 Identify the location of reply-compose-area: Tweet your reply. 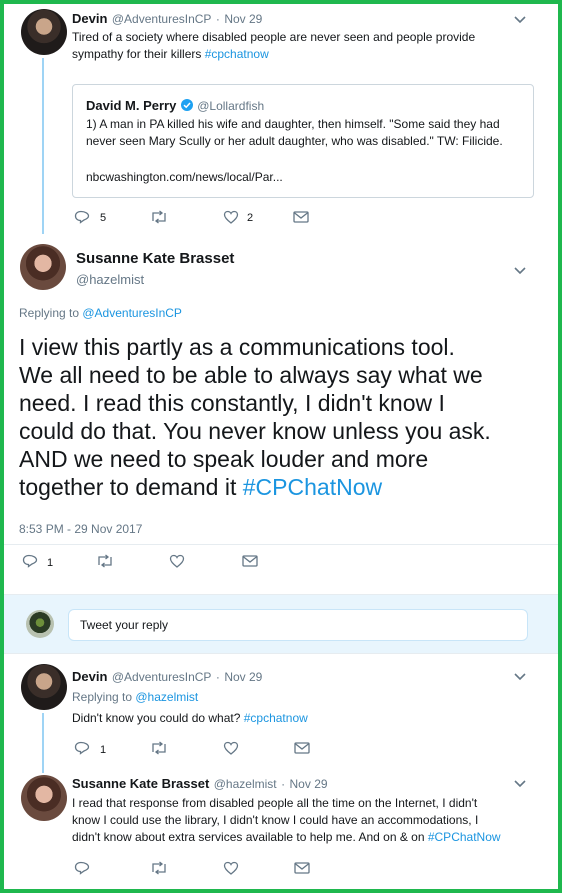
(281, 624).